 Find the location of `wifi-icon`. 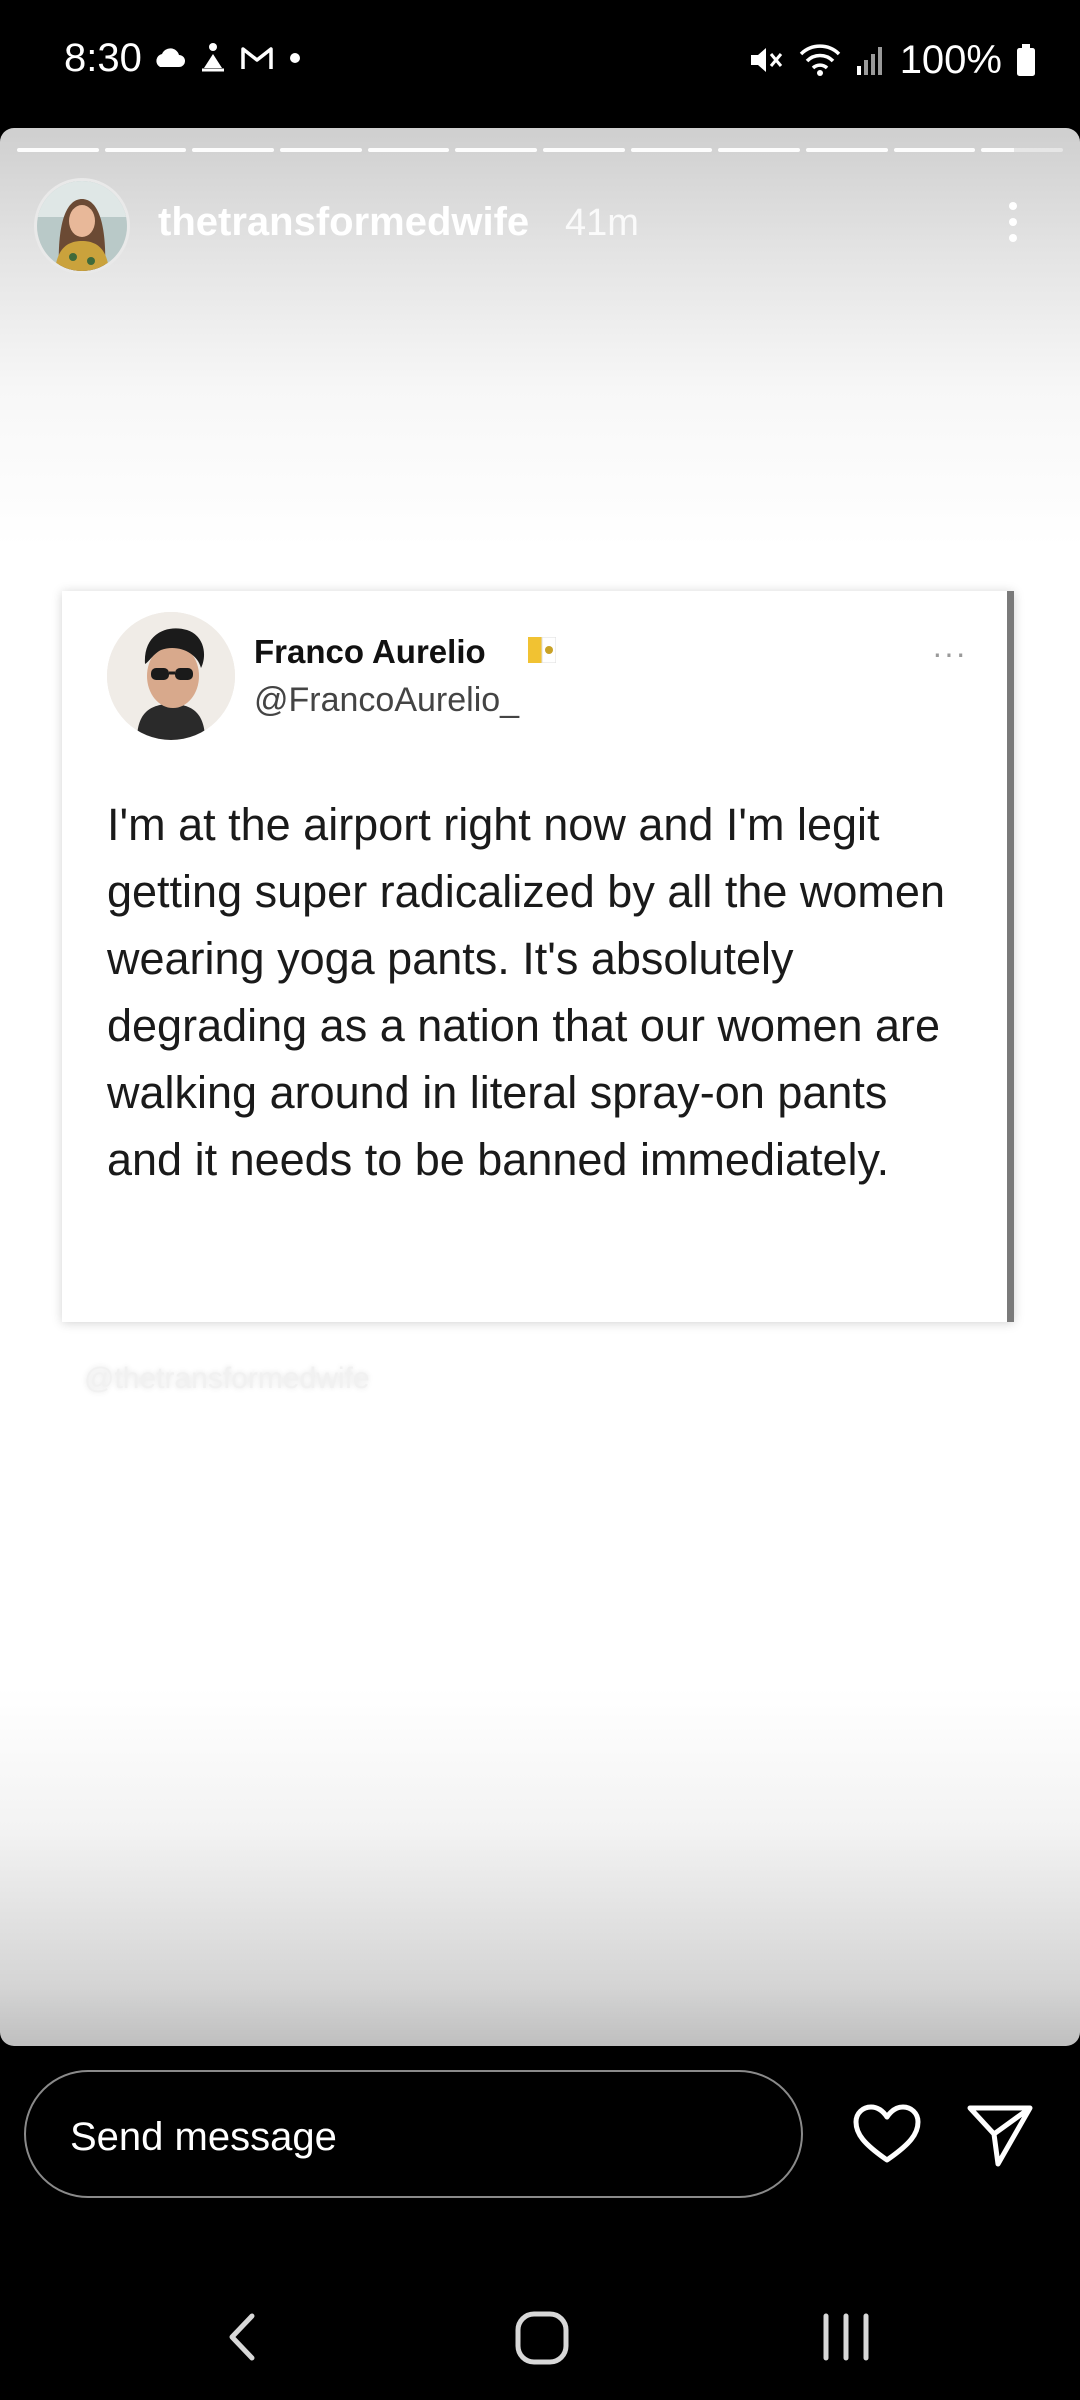

wifi-icon is located at coordinates (819, 60).